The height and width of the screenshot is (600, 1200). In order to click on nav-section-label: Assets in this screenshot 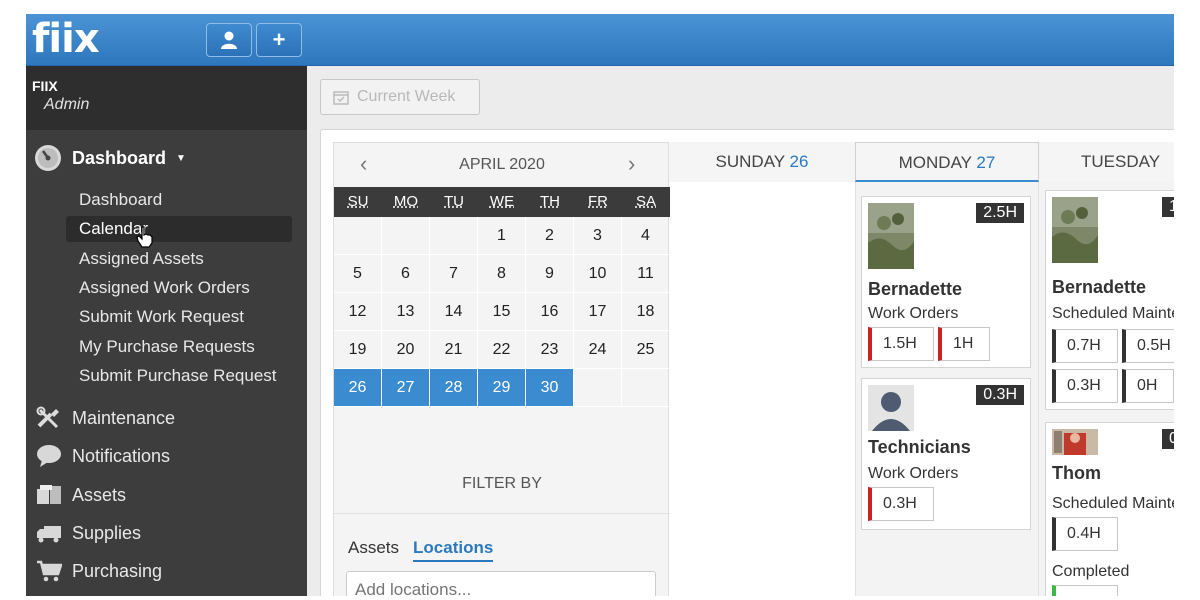, I will do `click(99, 494)`.